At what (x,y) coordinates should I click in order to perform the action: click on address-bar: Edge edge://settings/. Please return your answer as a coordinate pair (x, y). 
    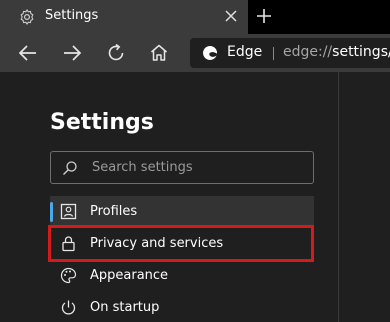
    Looking at the image, I should click on (290, 53).